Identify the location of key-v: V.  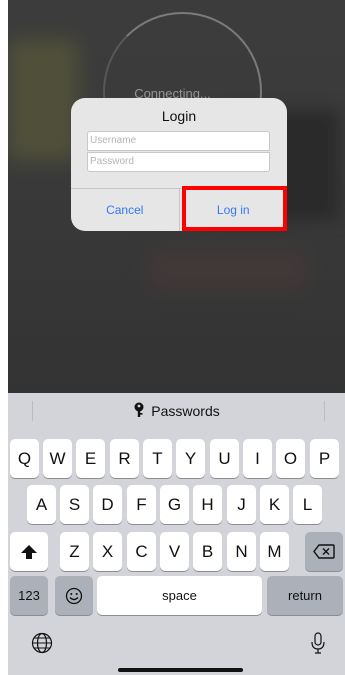
(174, 551).